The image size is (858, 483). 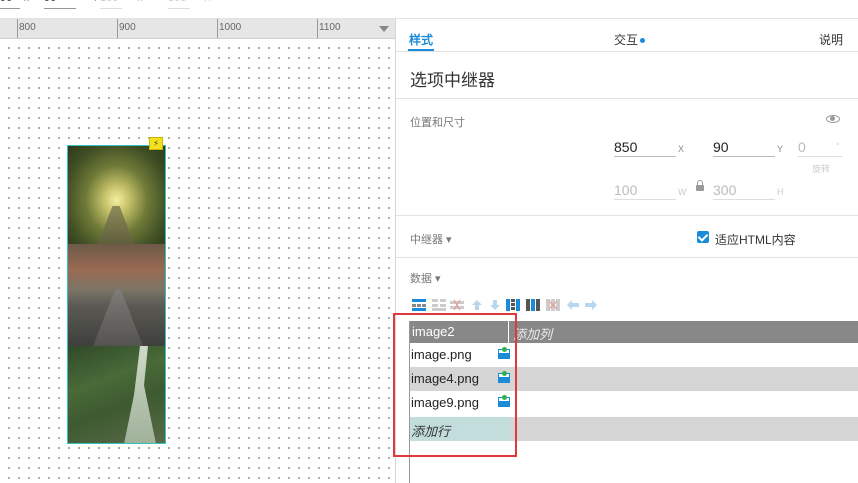 What do you see at coordinates (27, 27) in the screenshot?
I see `ruler-mark: 800` at bounding box center [27, 27].